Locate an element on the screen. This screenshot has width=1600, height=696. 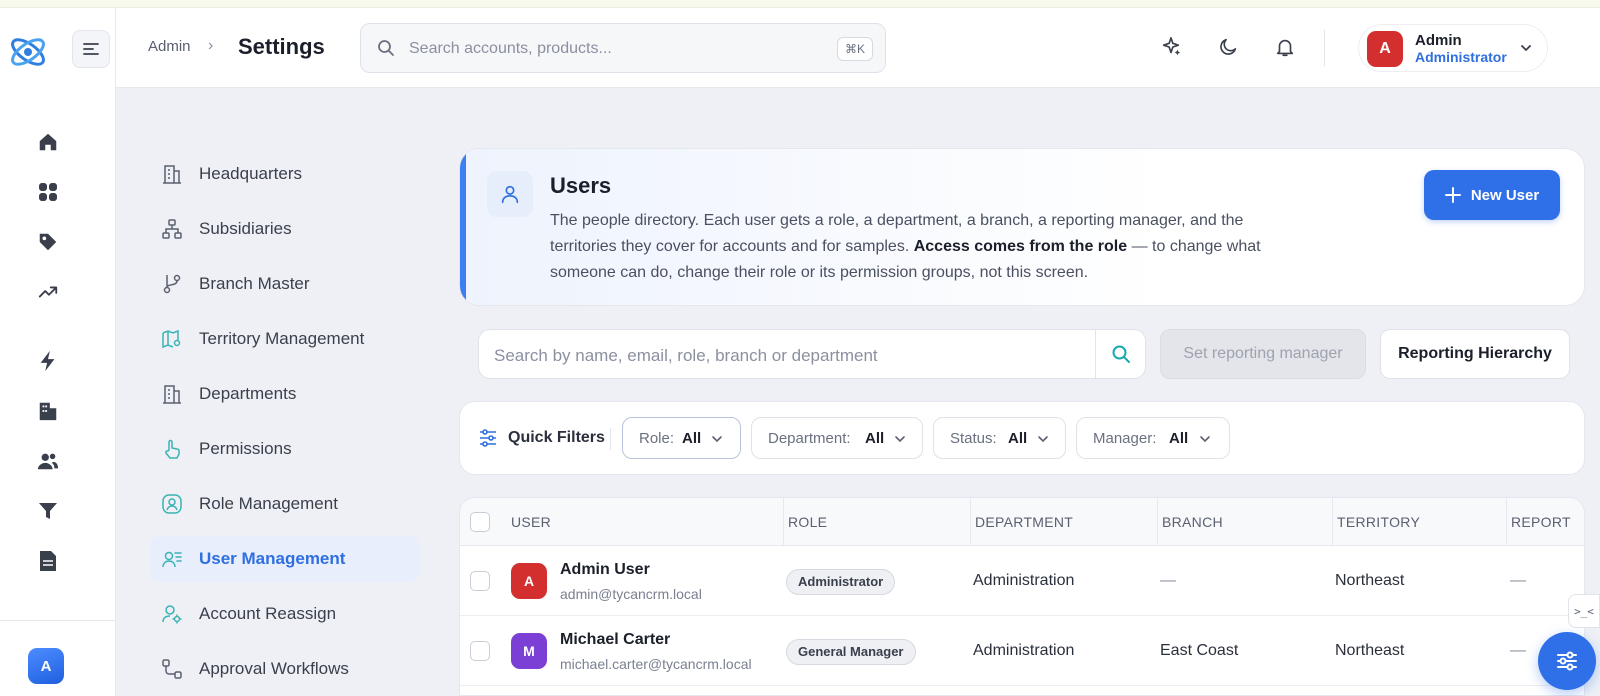
sparkle-icon is located at coordinates (1171, 47).